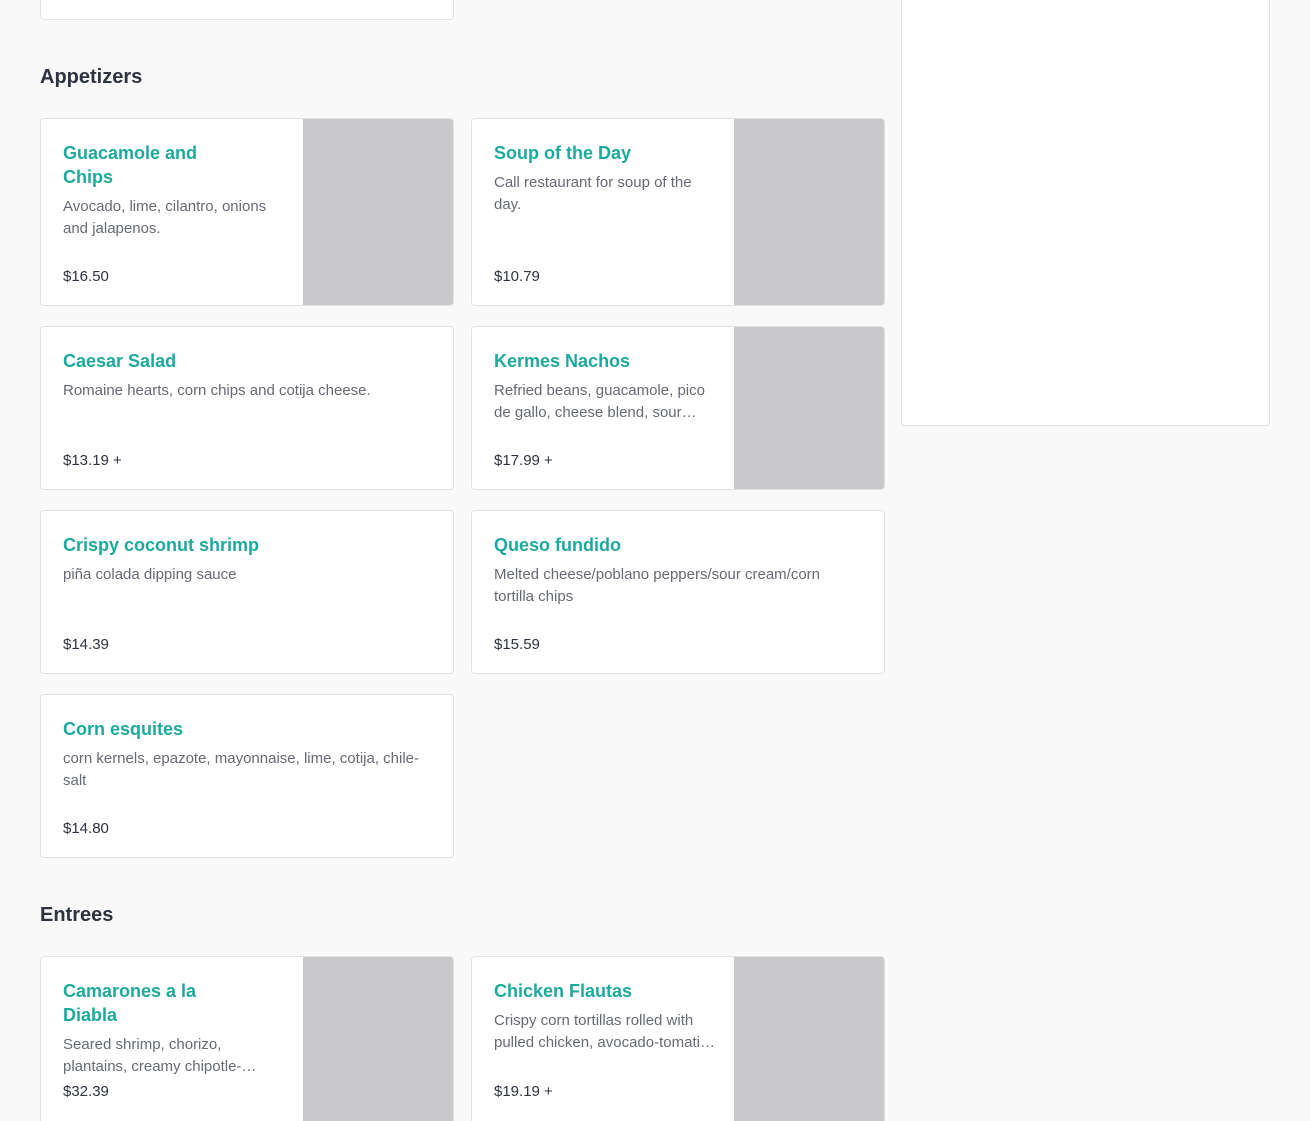 The image size is (1310, 1121). What do you see at coordinates (77, 915) in the screenshot?
I see `section-title-entrees: Entrees` at bounding box center [77, 915].